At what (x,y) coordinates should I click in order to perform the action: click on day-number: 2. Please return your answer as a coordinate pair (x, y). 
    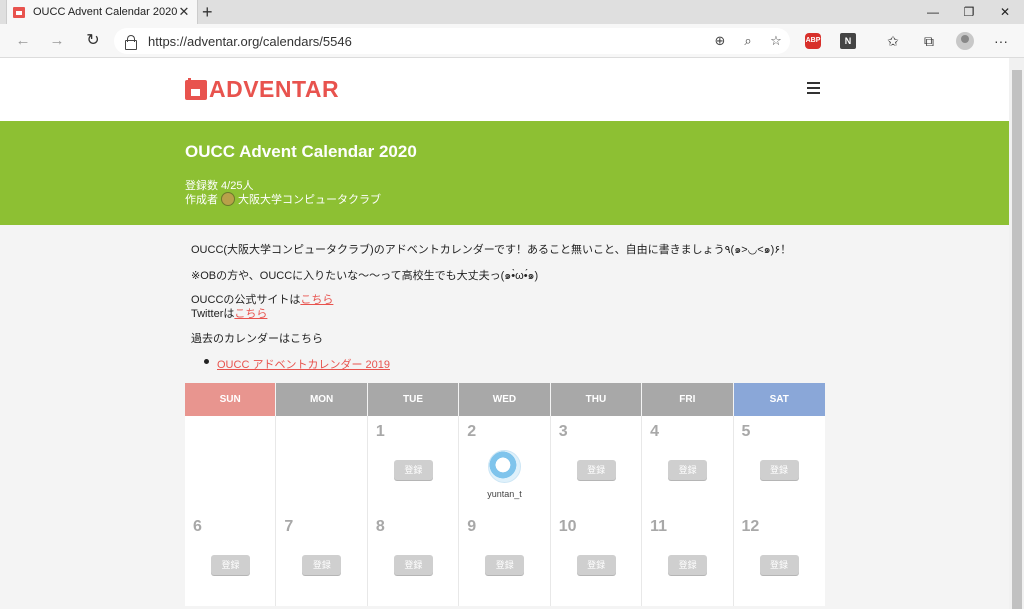
    Looking at the image, I should click on (472, 431).